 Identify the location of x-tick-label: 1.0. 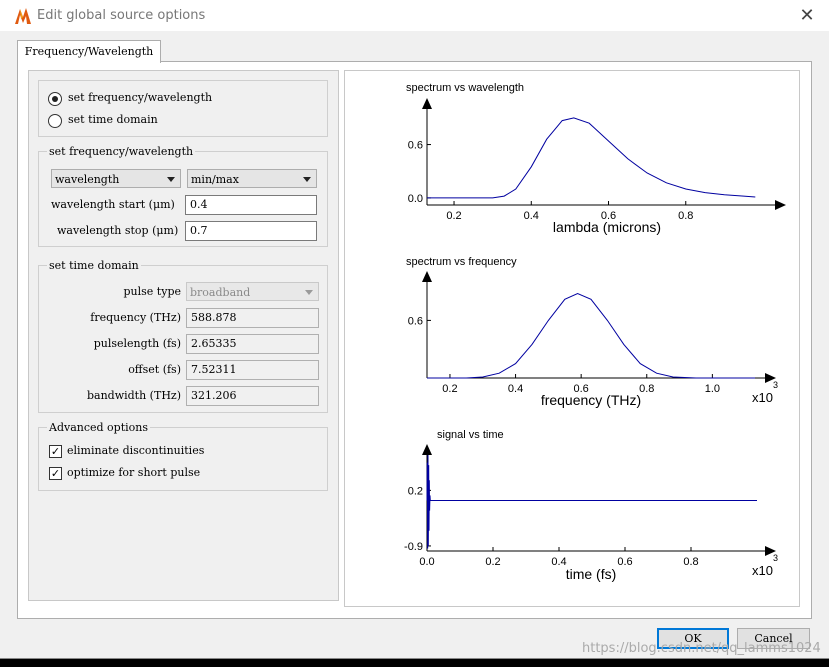
(712, 389).